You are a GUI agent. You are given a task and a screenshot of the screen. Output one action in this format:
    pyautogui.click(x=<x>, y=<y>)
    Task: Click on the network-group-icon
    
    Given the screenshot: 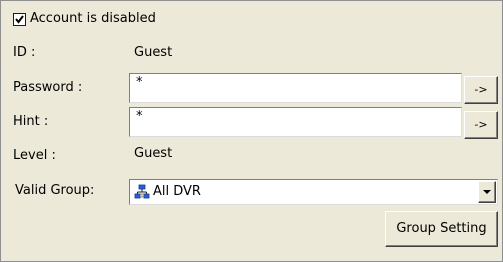 What is the action you would take?
    pyautogui.click(x=142, y=194)
    